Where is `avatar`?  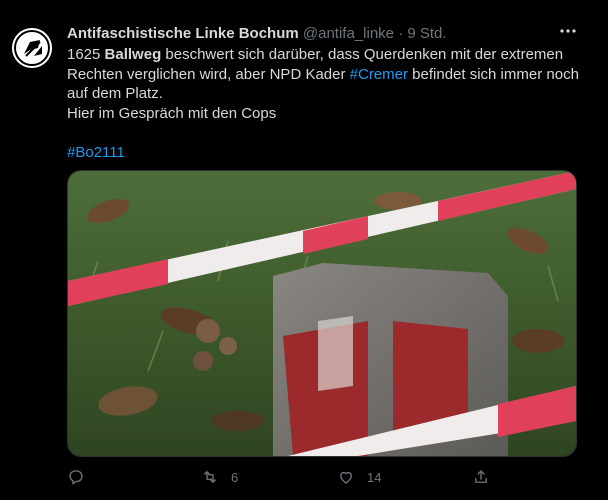 avatar is located at coordinates (32, 48).